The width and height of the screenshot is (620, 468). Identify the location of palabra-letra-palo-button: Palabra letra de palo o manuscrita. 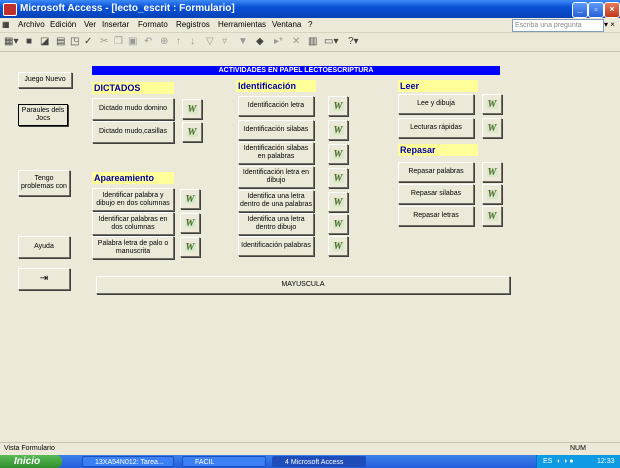
(133, 247).